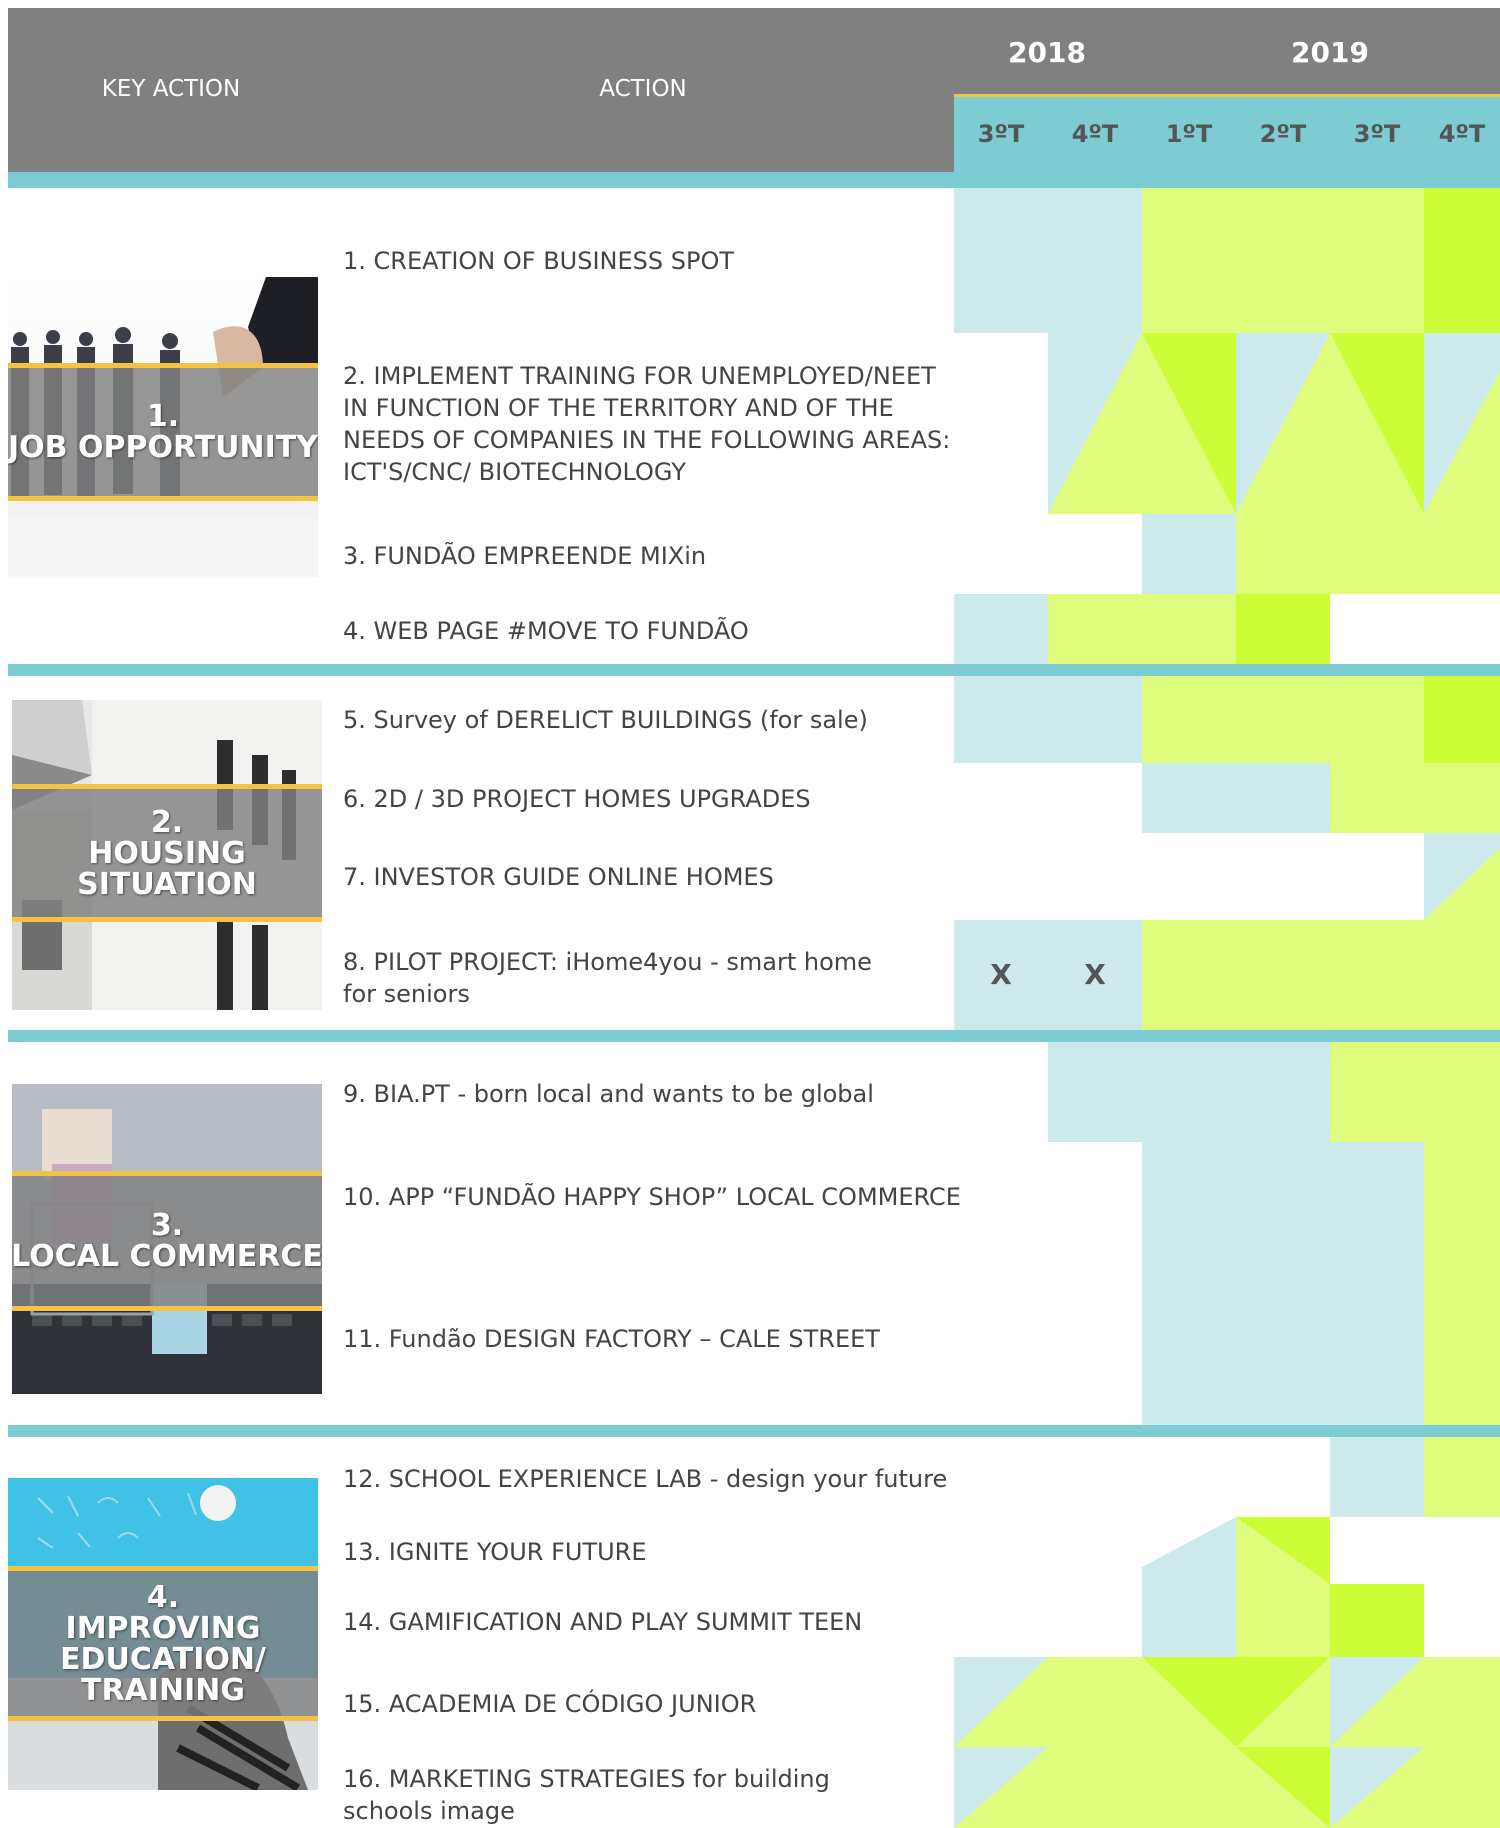 This screenshot has height=1828, width=1500. I want to click on key-action-improving-education: 4. IMPROVING EDUCATION/ TRAINING, so click(163, 1634).